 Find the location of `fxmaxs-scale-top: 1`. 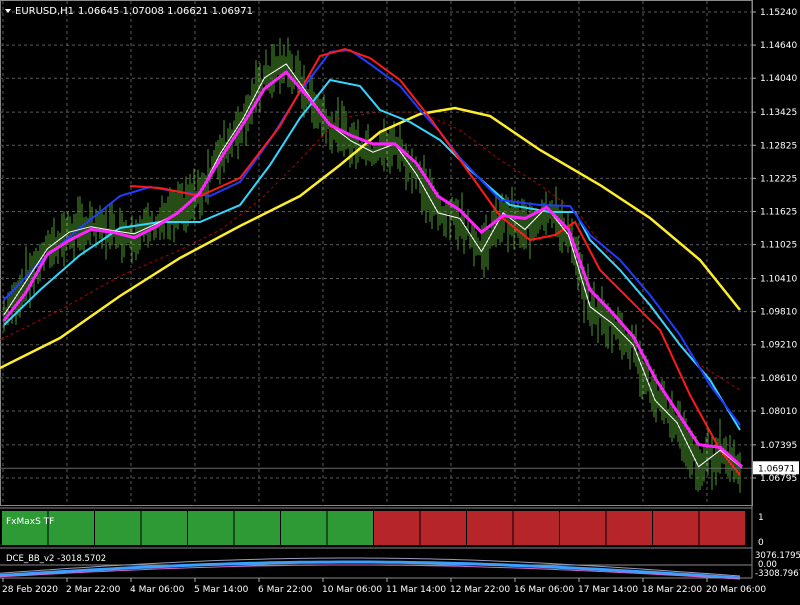

fxmaxs-scale-top: 1 is located at coordinates (761, 518).